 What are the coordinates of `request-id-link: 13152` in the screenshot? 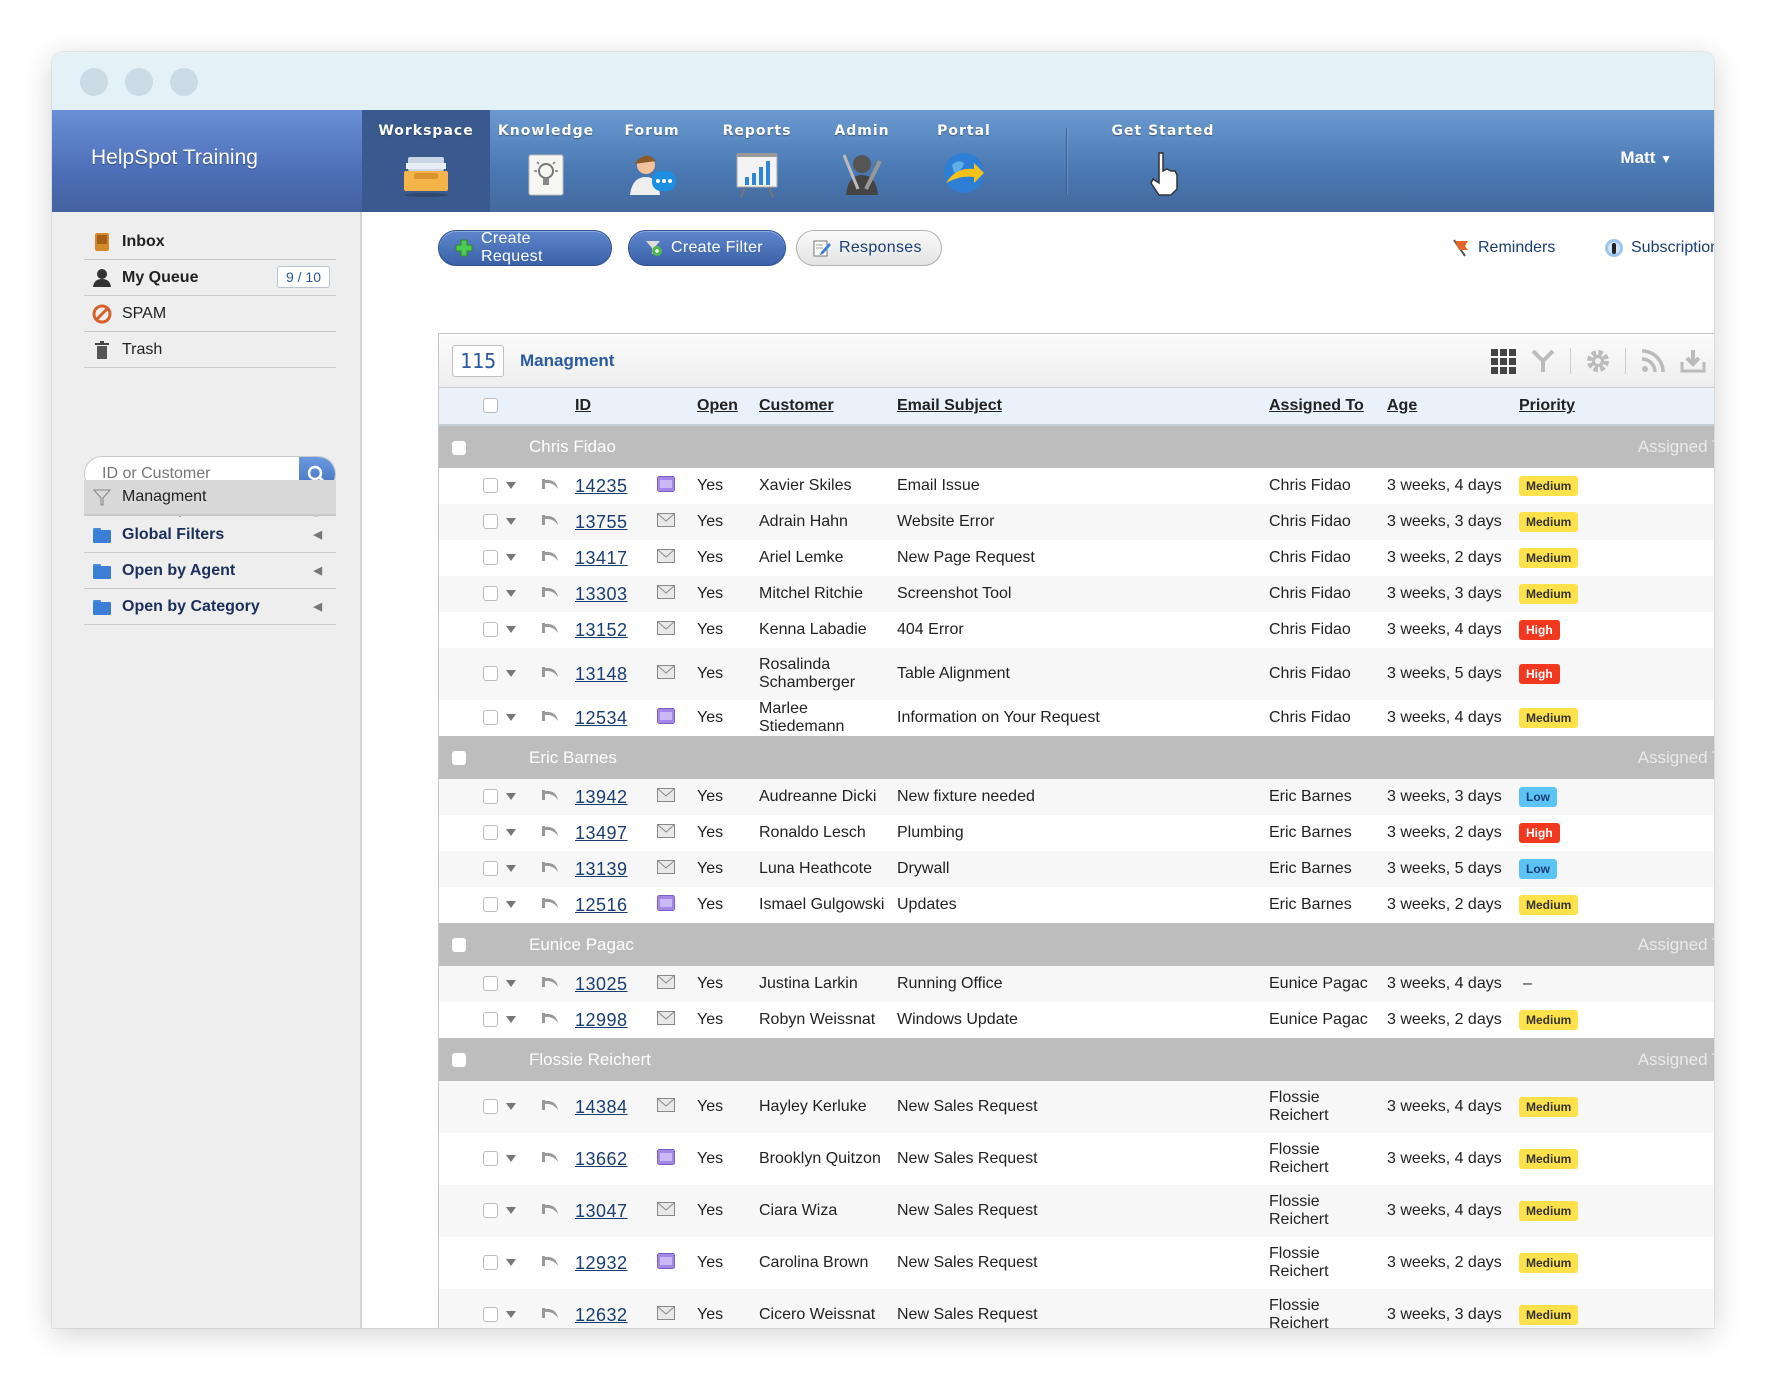 It's located at (601, 630).